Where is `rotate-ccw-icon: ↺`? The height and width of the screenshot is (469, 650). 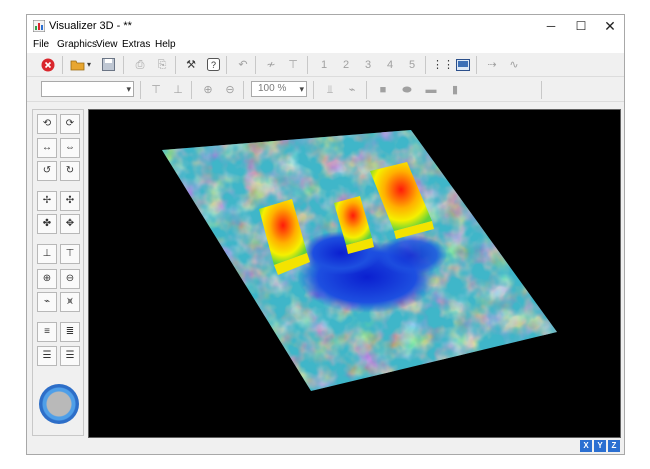 rotate-ccw-icon: ↺ is located at coordinates (47, 171).